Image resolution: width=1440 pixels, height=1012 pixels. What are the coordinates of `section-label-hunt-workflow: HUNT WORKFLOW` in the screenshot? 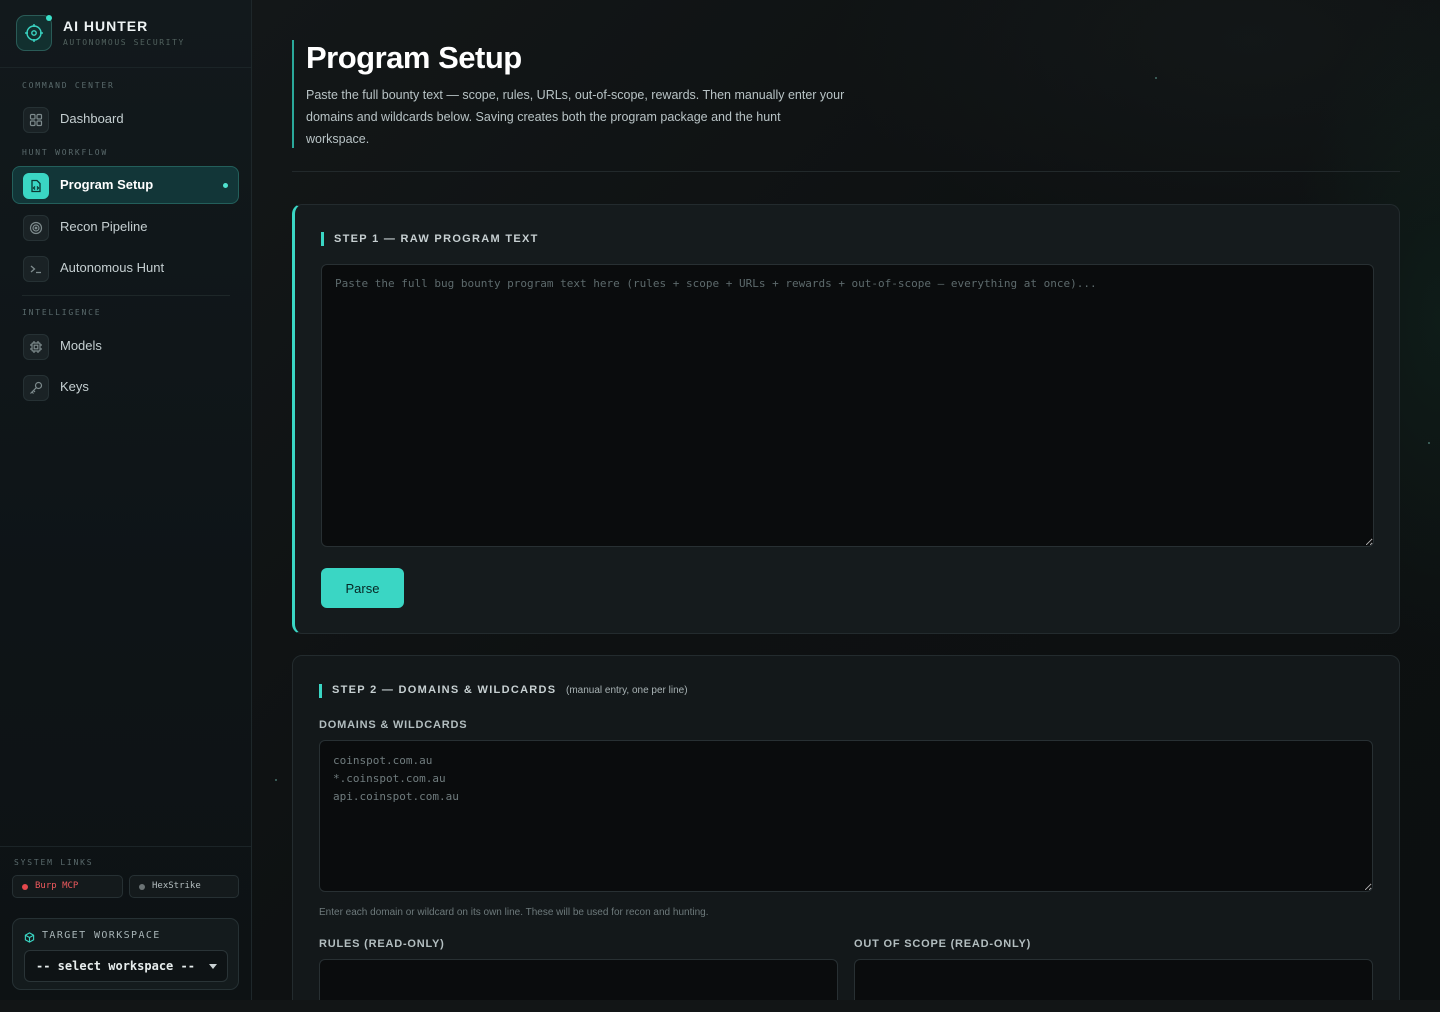 It's located at (65, 152).